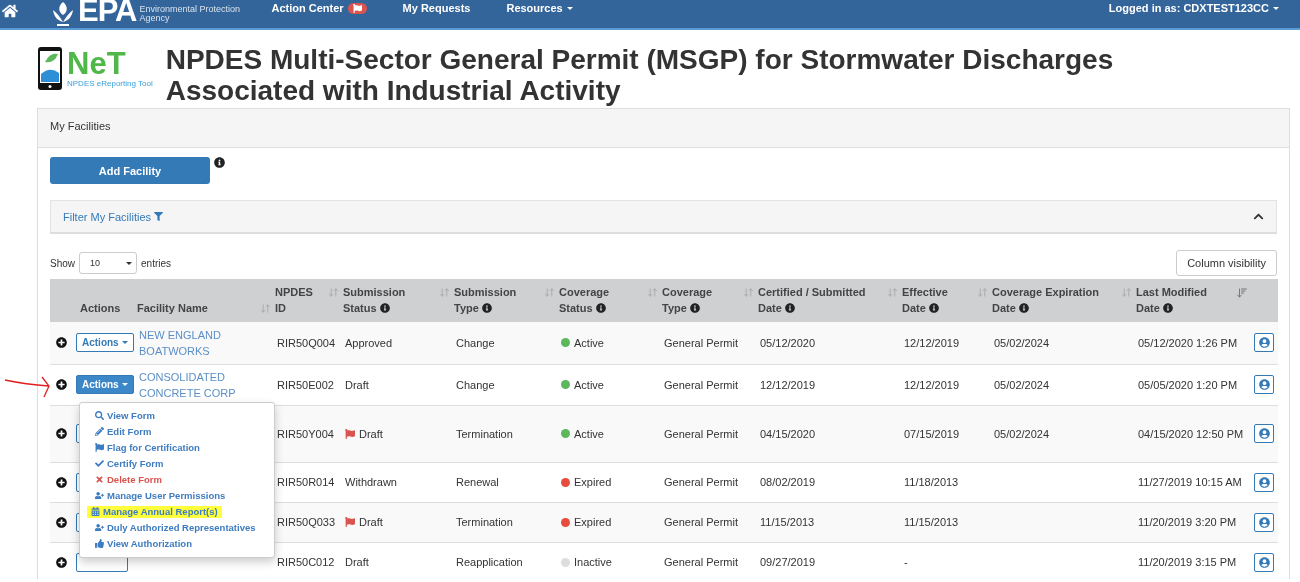 The width and height of the screenshot is (1300, 582). I want to click on user-menu: Logged in as: CDXTEST123CC, so click(1193, 7).